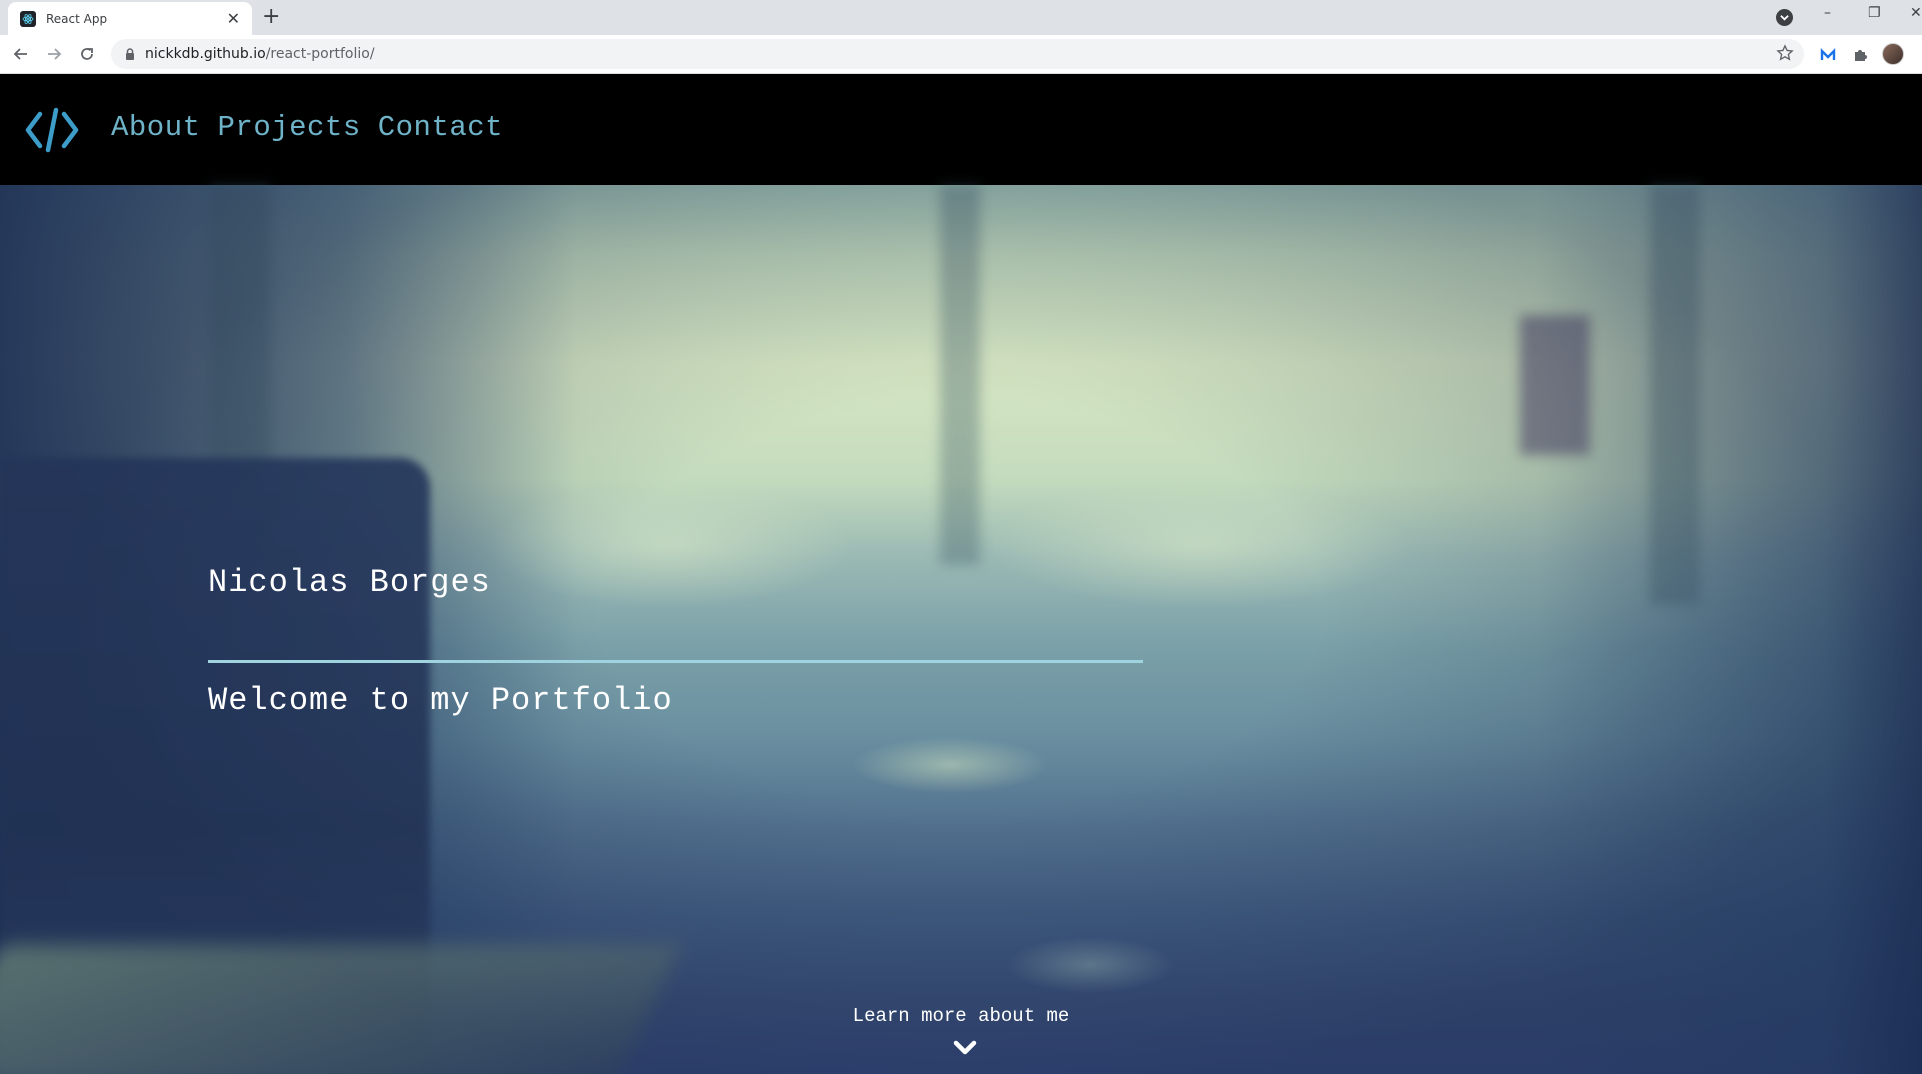  Describe the element at coordinates (1784, 17) in the screenshot. I see `tab-search-icon` at that location.